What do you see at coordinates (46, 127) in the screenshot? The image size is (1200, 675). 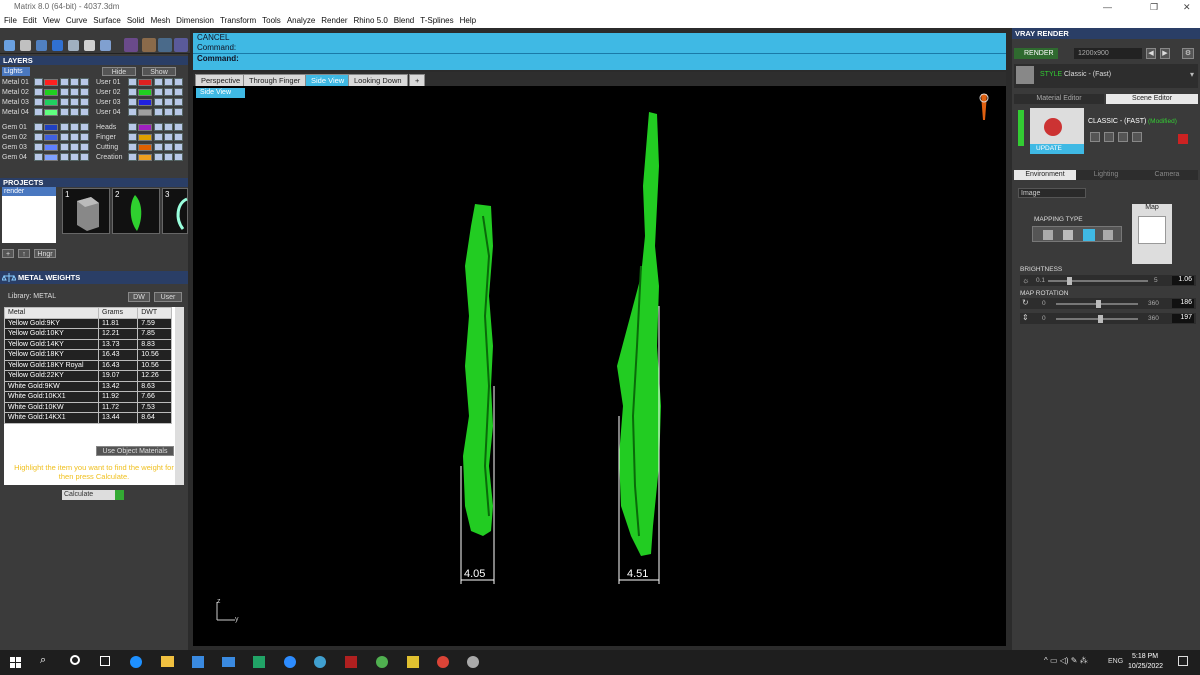 I see `layer-row: Gem 01` at bounding box center [46, 127].